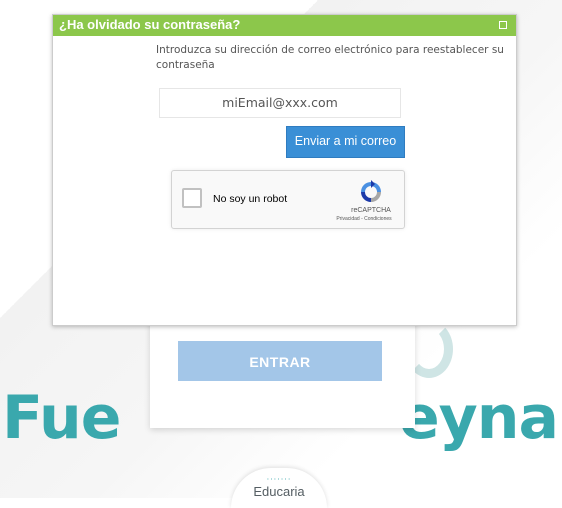 This screenshot has width=562, height=508. Describe the element at coordinates (478, 418) in the screenshot. I see `brand-wordmark-right: eyna` at that location.